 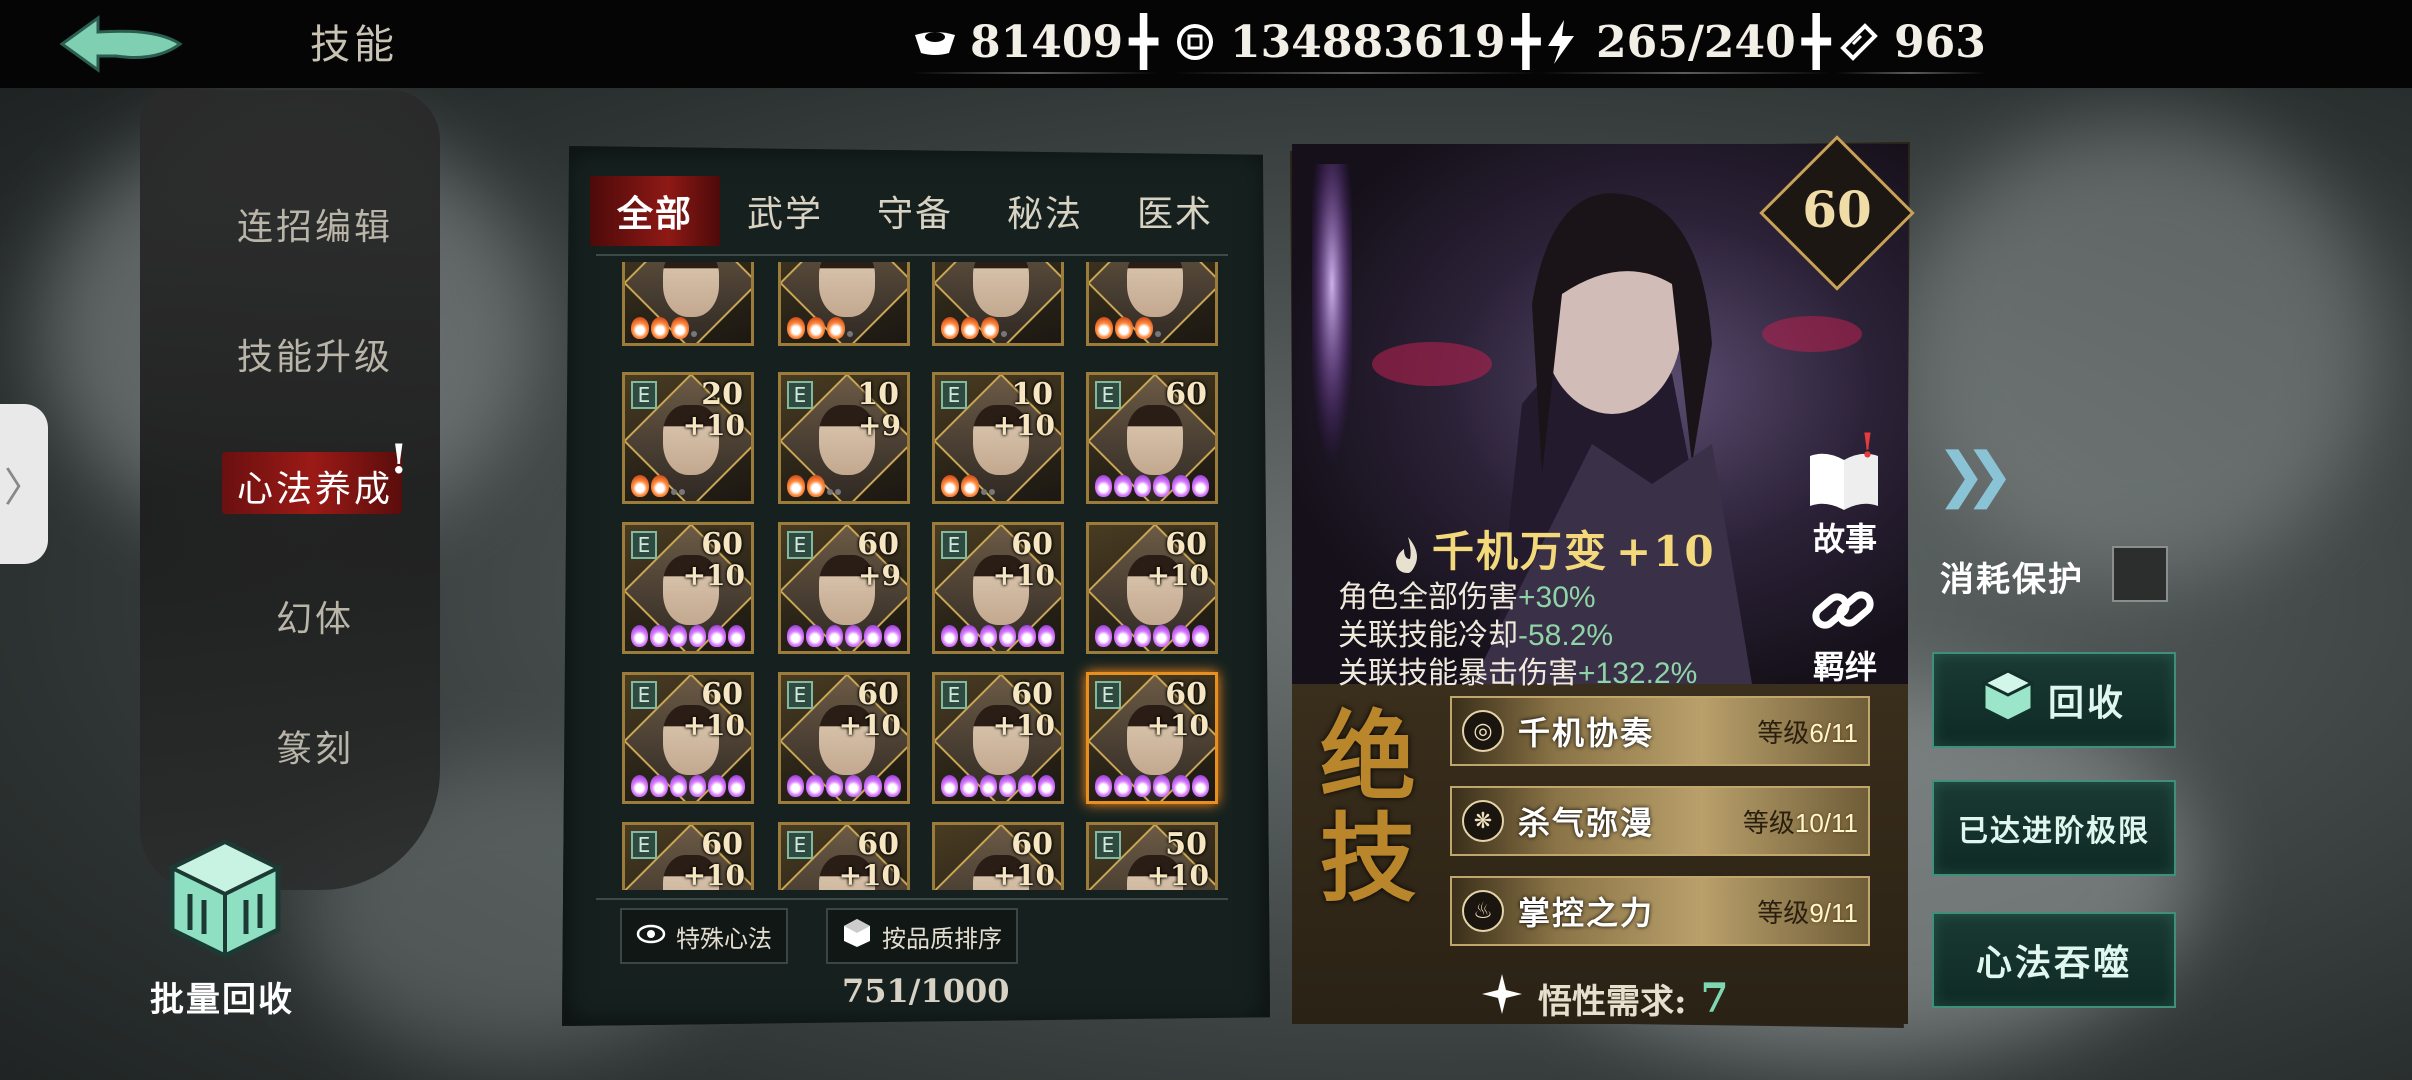 What do you see at coordinates (24, 484) in the screenshot?
I see `side-expand-tab: 〉` at bounding box center [24, 484].